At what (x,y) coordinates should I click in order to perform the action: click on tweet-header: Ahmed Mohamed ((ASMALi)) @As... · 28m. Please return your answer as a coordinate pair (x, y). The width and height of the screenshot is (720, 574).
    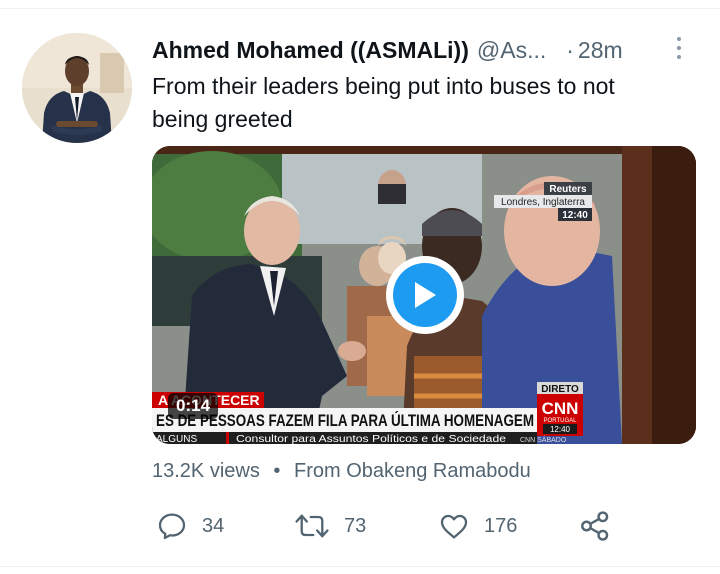
    Looking at the image, I should click on (412, 50).